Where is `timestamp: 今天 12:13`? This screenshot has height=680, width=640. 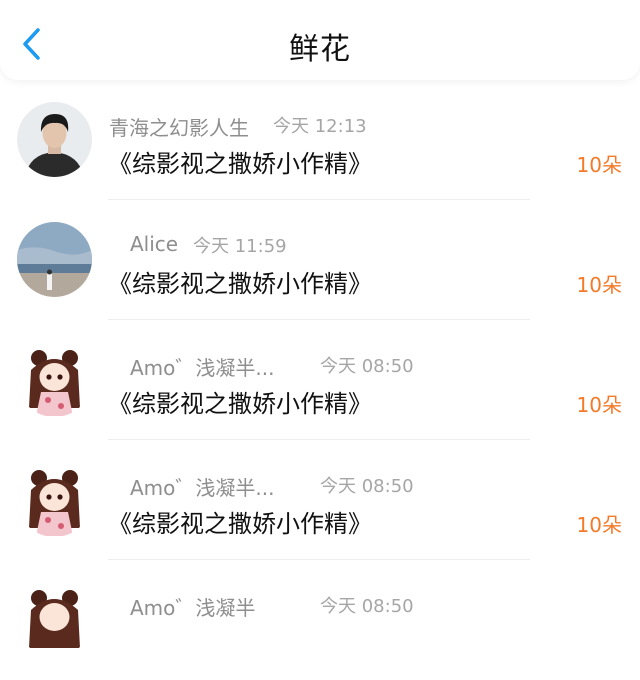 timestamp: 今天 12:13 is located at coordinates (320, 126).